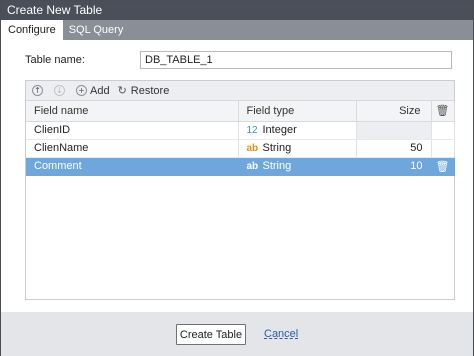 Image resolution: width=474 pixels, height=356 pixels. I want to click on field-name-cell: Comment, so click(132, 166).